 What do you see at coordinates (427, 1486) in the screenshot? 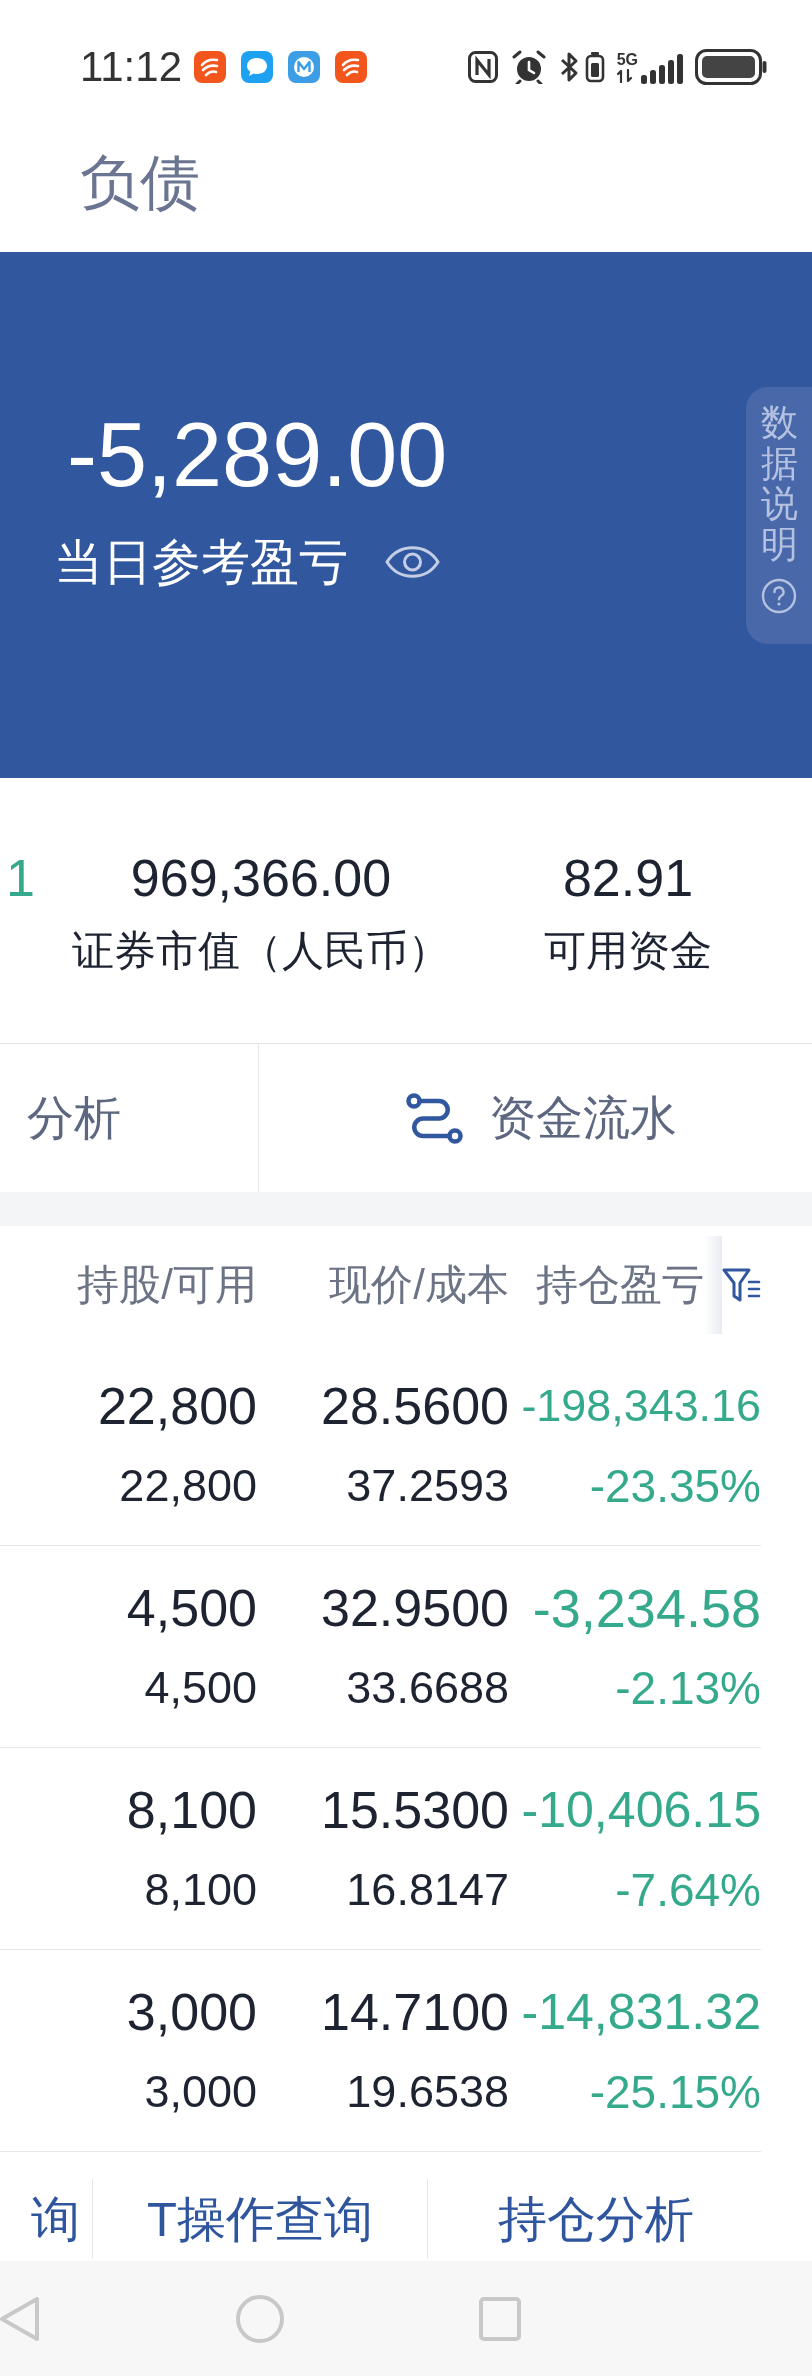
I see `table-cell-text: 37.2593` at bounding box center [427, 1486].